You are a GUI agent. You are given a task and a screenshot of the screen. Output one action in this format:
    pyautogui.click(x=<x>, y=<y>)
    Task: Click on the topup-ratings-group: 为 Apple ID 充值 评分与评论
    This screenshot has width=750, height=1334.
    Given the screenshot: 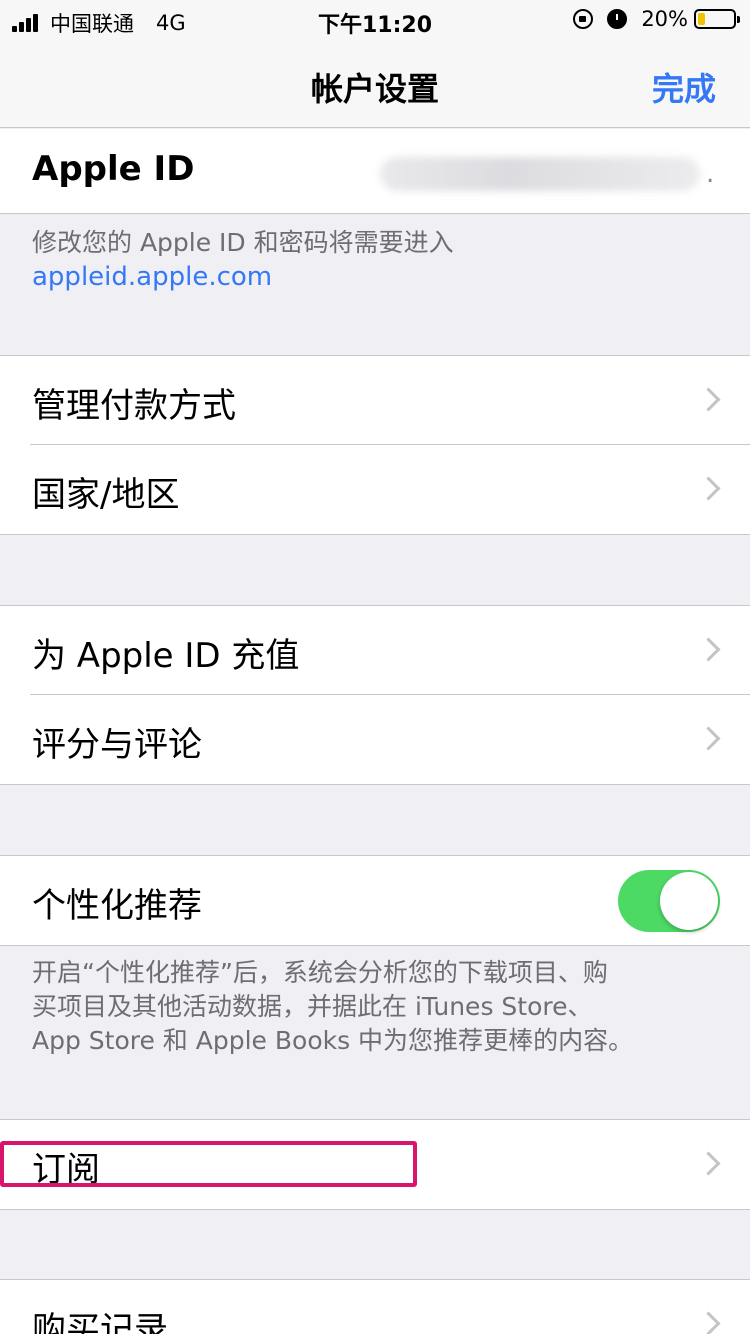 What is the action you would take?
    pyautogui.click(x=375, y=695)
    